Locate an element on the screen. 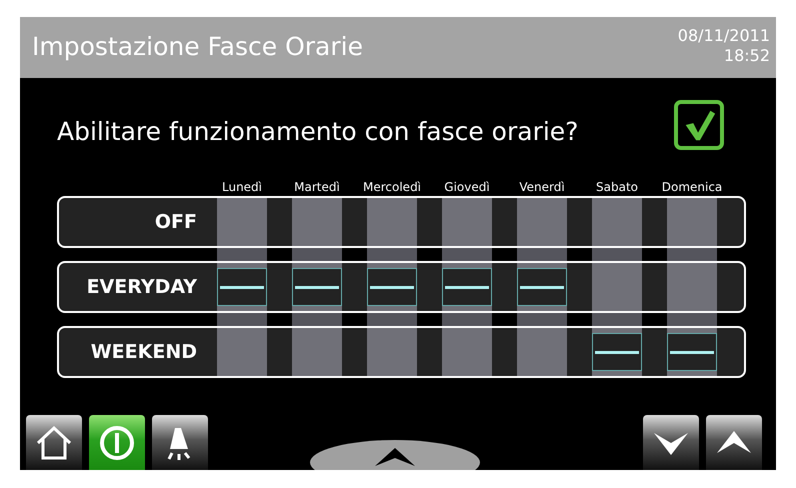  day-label: Mercoledì is located at coordinates (392, 187).